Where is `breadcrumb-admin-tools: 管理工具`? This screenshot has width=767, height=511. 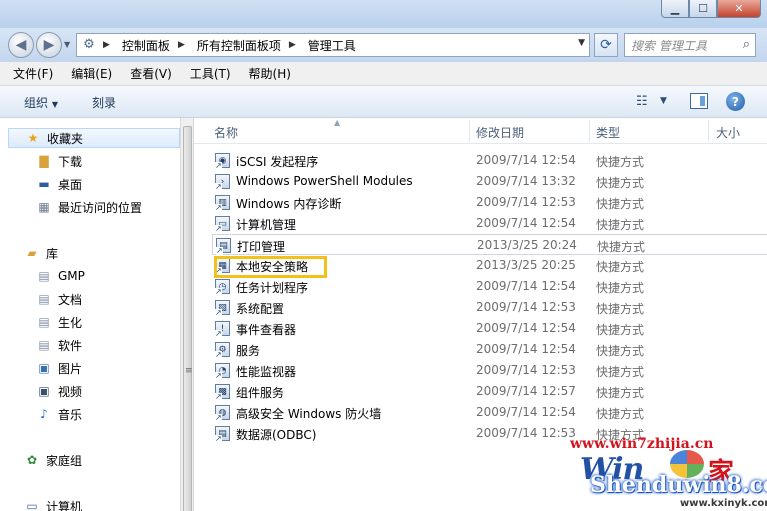 breadcrumb-admin-tools: 管理工具 is located at coordinates (332, 45).